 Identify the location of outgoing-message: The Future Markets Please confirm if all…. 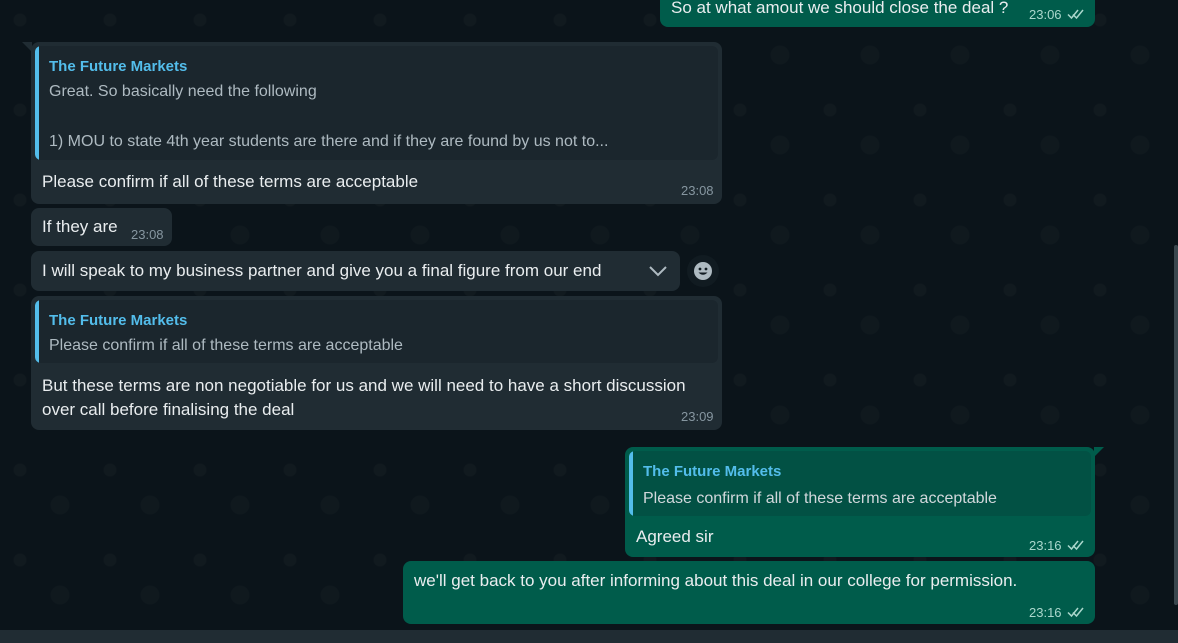
(860, 502).